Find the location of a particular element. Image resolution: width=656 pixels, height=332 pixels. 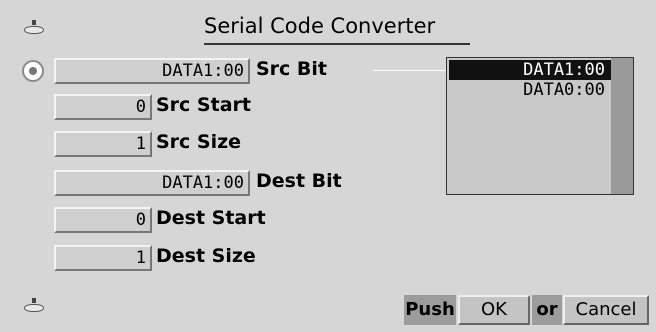

src-bit-field: DATA1:00 is located at coordinates (152, 71).